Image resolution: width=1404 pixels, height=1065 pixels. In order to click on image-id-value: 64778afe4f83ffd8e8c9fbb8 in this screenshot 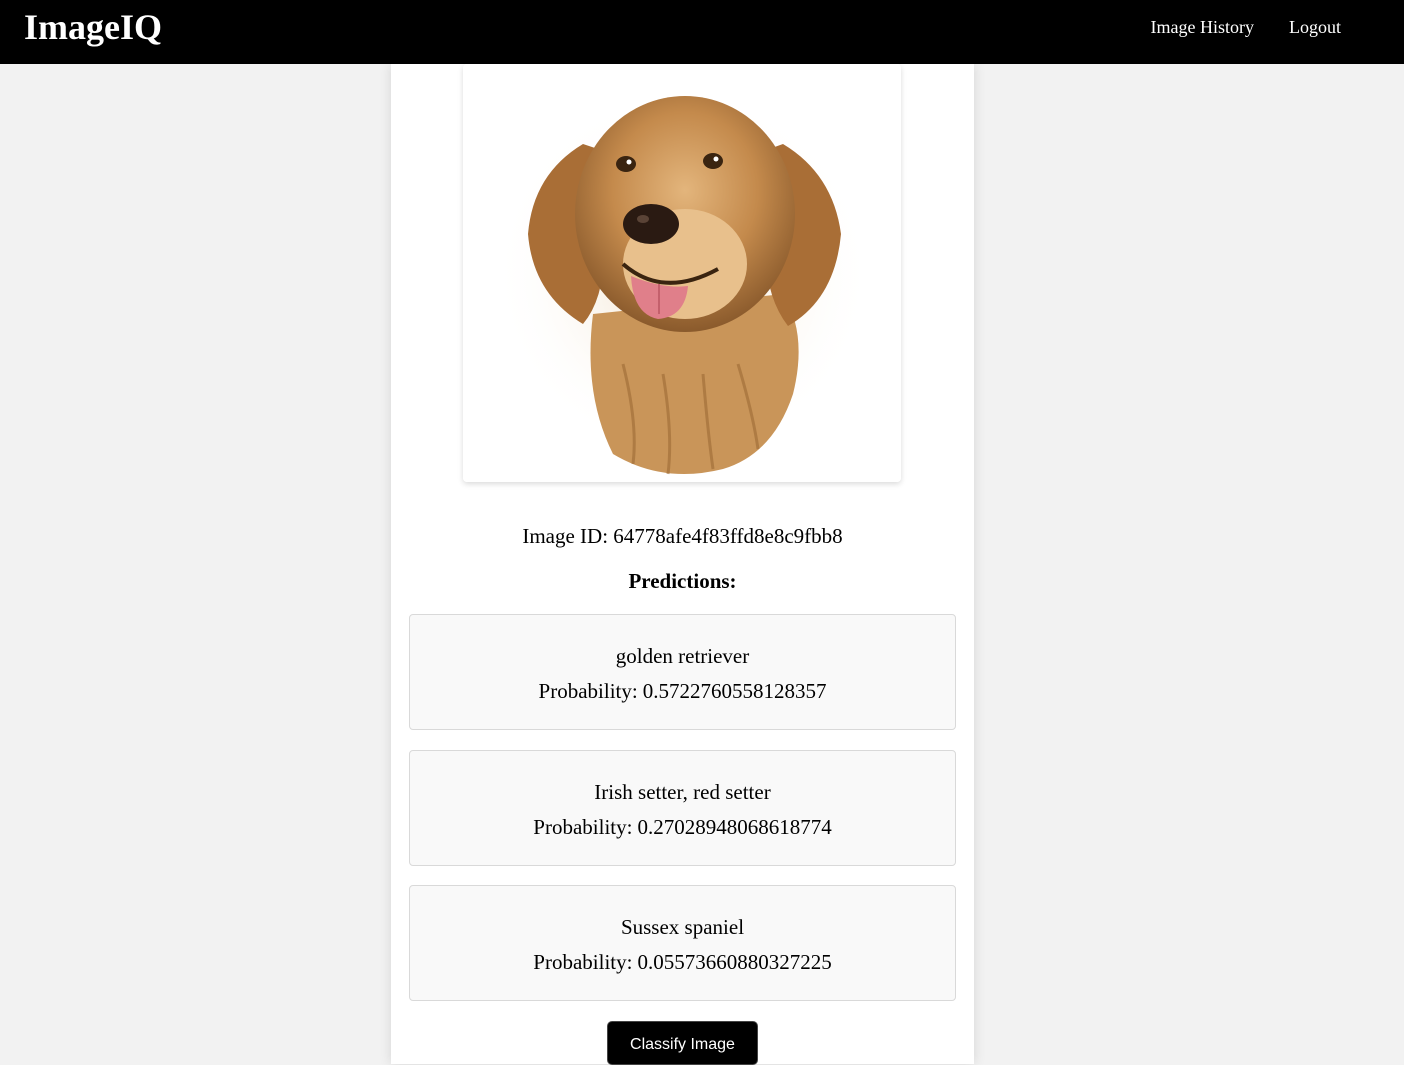, I will do `click(728, 536)`.